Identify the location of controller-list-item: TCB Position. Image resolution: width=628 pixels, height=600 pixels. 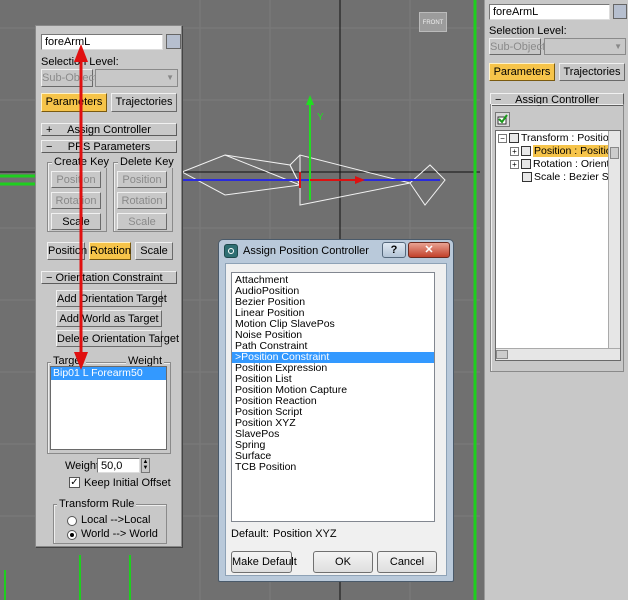
(333, 467).